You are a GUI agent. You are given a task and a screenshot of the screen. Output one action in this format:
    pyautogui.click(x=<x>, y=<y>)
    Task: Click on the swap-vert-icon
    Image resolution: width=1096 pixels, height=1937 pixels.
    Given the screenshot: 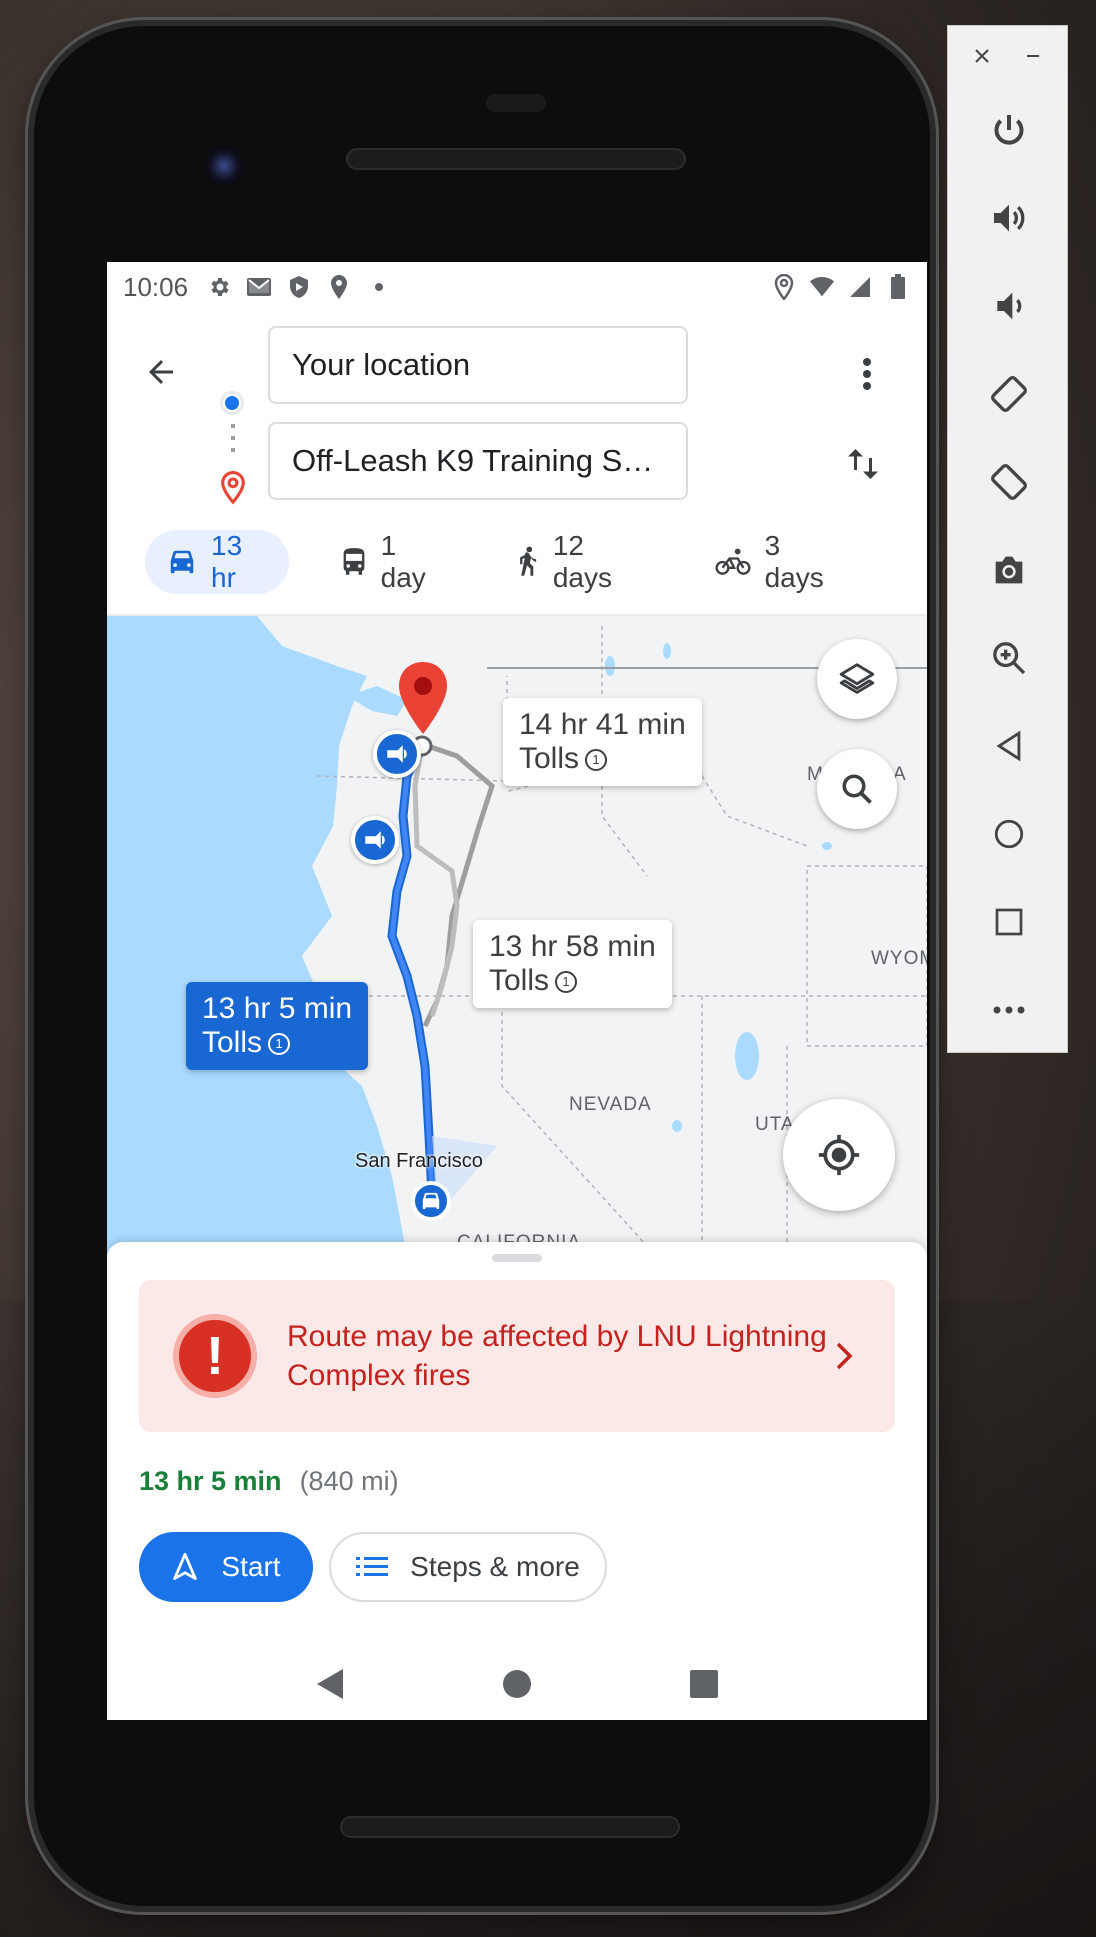 What is the action you would take?
    pyautogui.click(x=863, y=464)
    